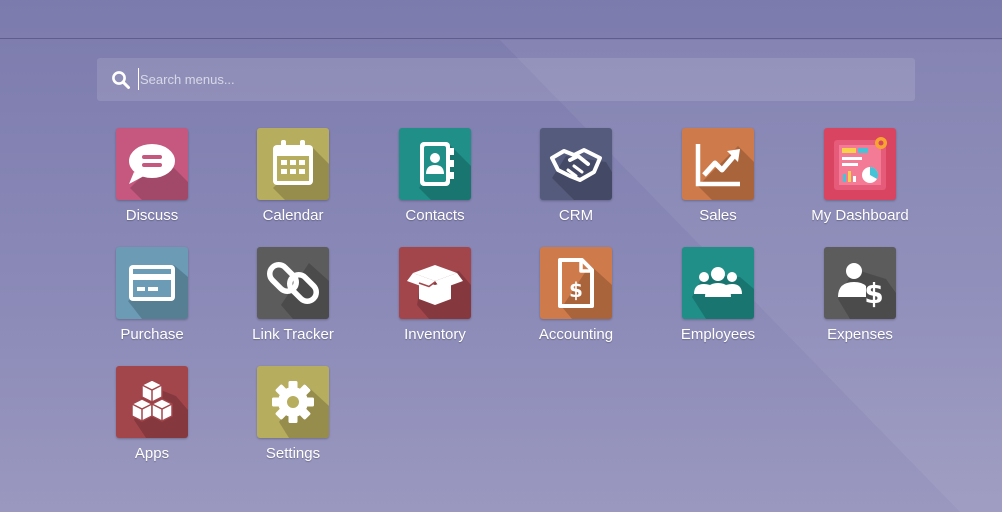 This screenshot has width=1002, height=512. I want to click on app-calendar: Calendar, so click(293, 180).